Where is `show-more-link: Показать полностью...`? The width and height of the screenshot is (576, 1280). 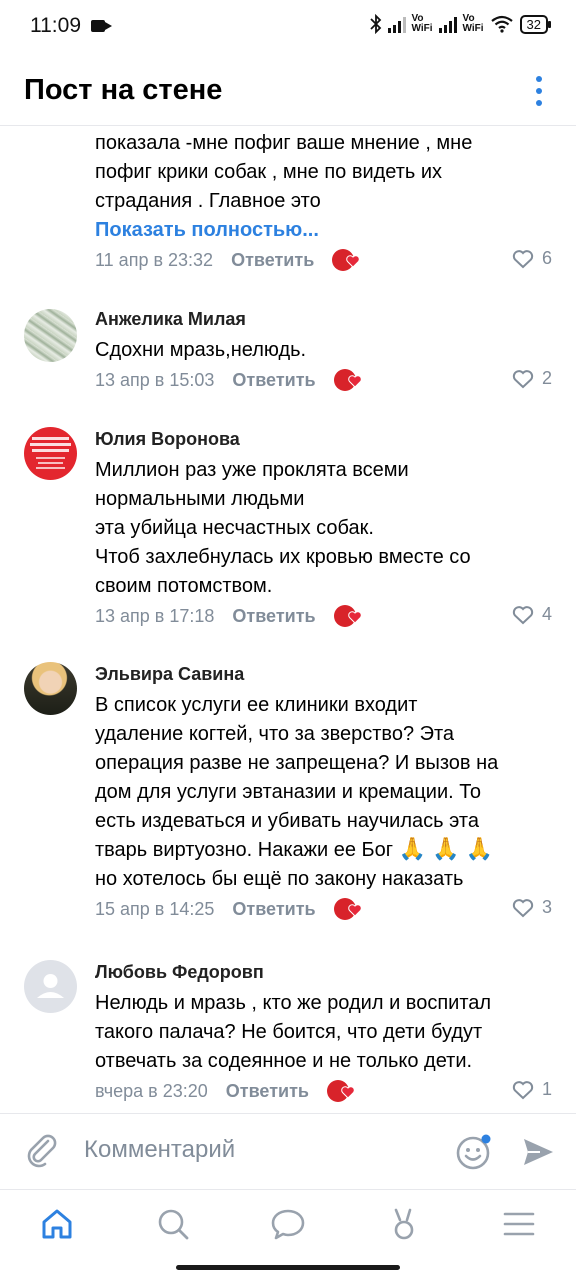
show-more-link: Показать полностью... is located at coordinates (323, 230).